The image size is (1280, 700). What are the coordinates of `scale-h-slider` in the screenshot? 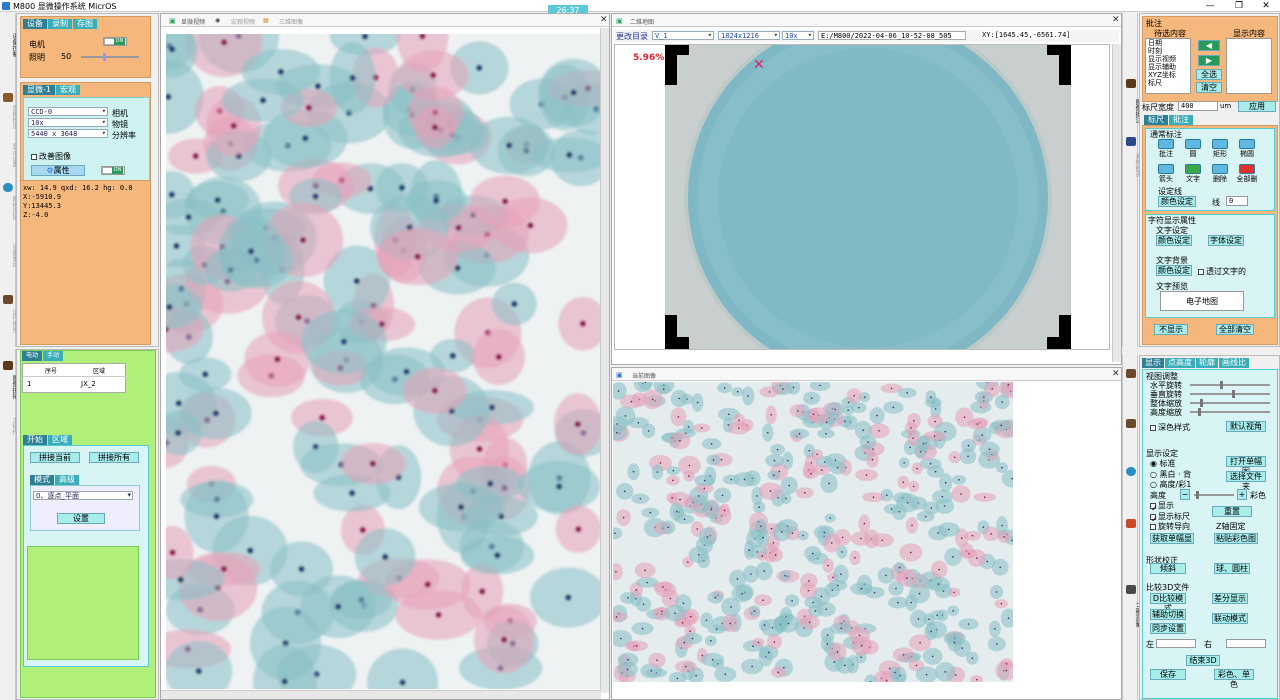 It's located at (1230, 412).